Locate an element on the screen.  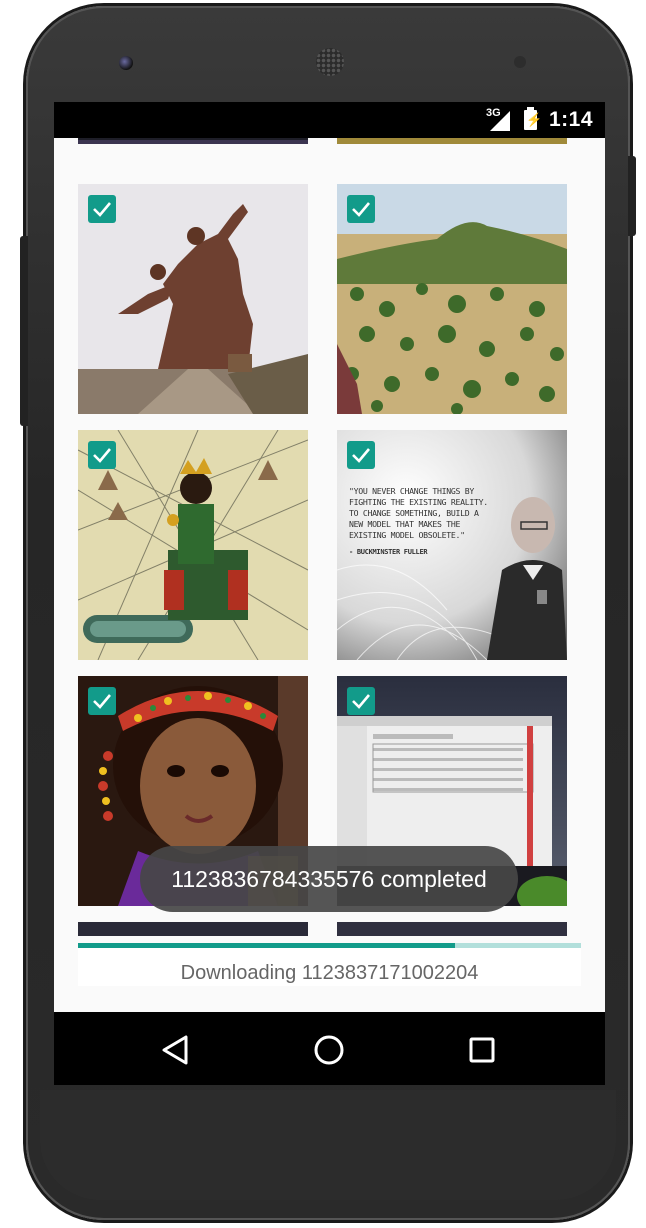
gallery-tile-monument is located at coordinates (193, 299).